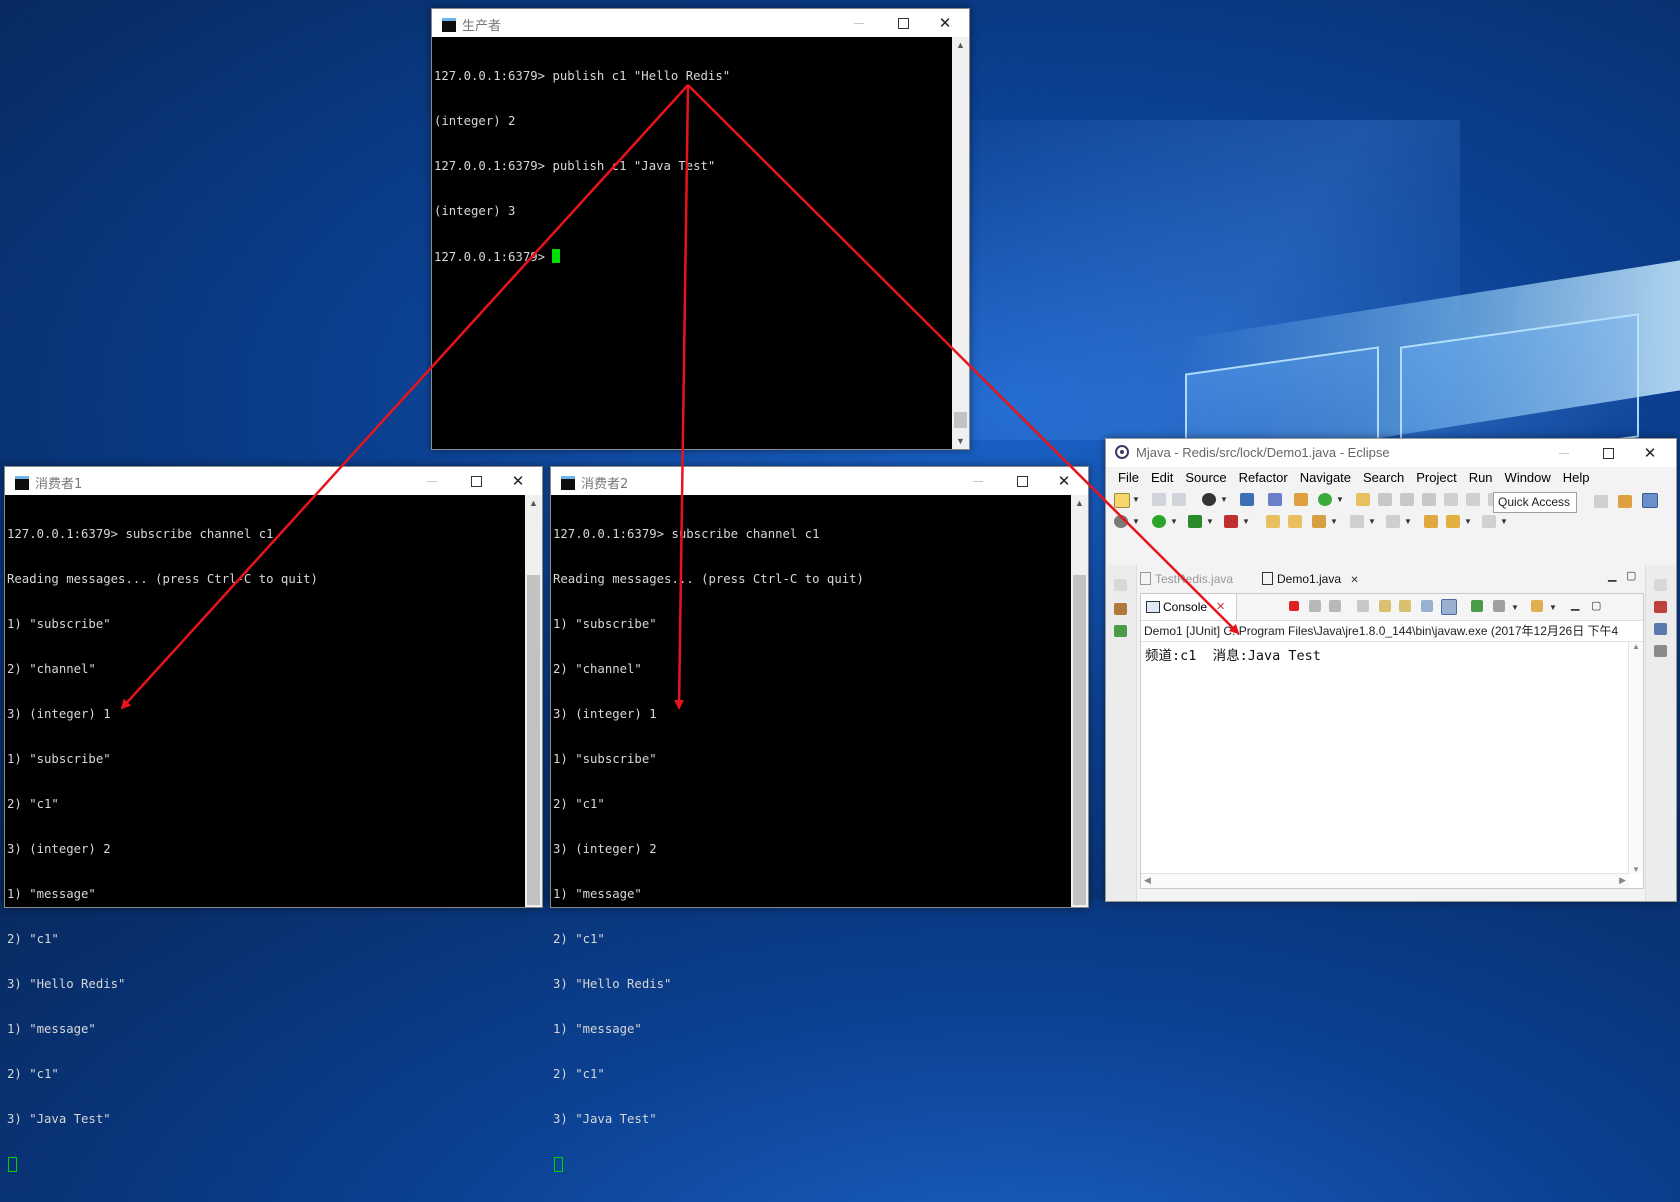 The height and width of the screenshot is (1202, 1680). What do you see at coordinates (1385, 606) in the screenshot?
I see `scroll-lock-icon` at bounding box center [1385, 606].